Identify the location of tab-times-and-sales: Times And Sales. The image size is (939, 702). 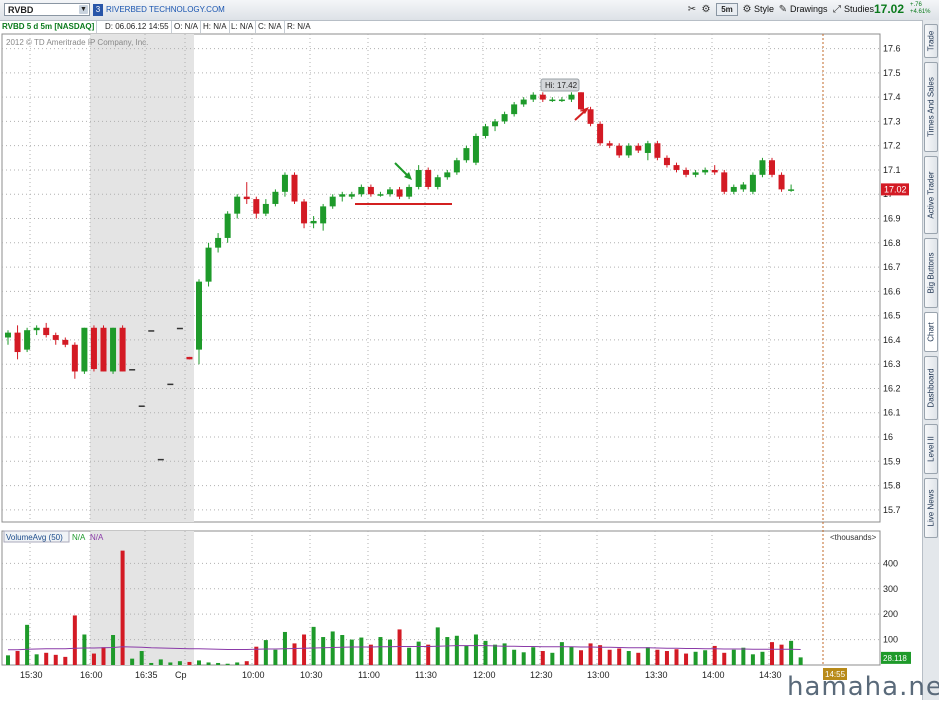
(931, 107).